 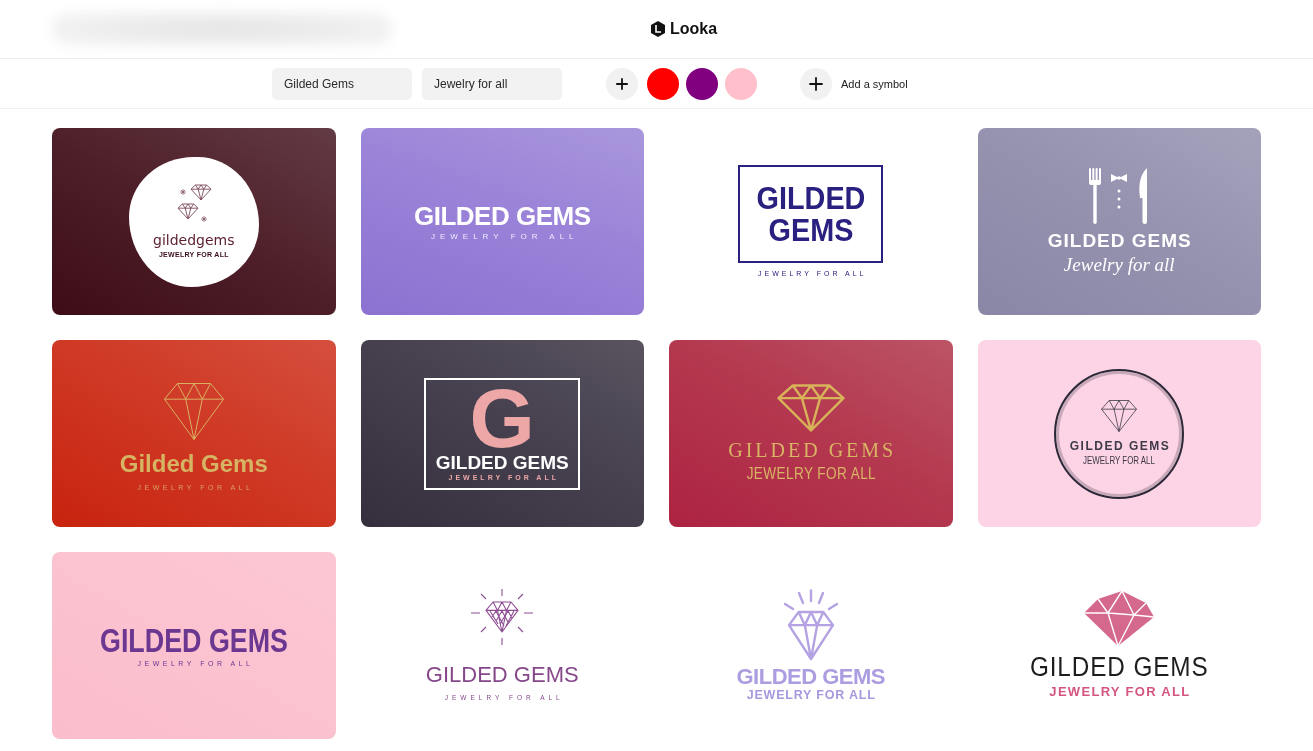 I want to click on add-symbol-button: Add a symbol, so click(x=854, y=83).